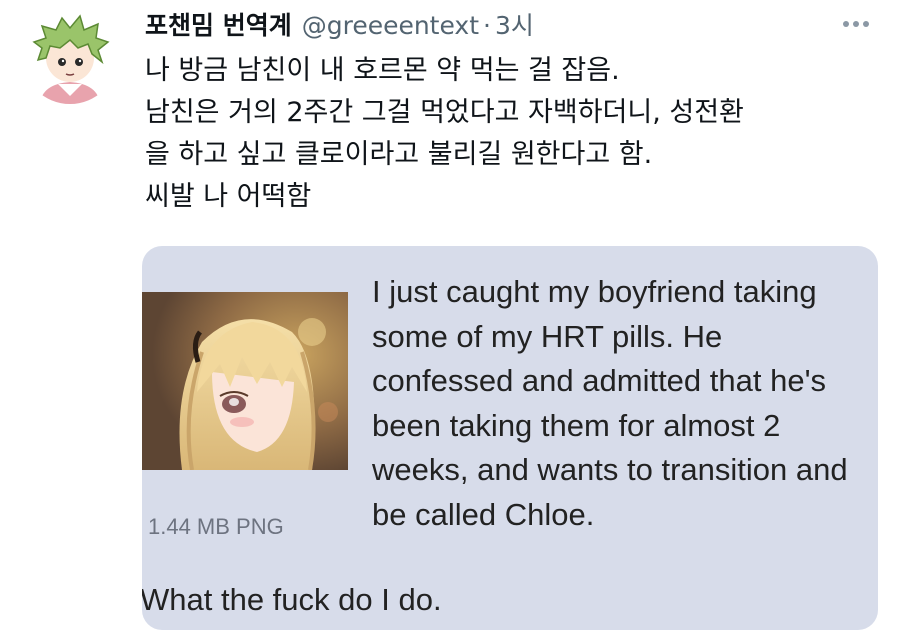 The height and width of the screenshot is (642, 900). I want to click on post-line: I just caught my boyfriend taking, so click(594, 291).